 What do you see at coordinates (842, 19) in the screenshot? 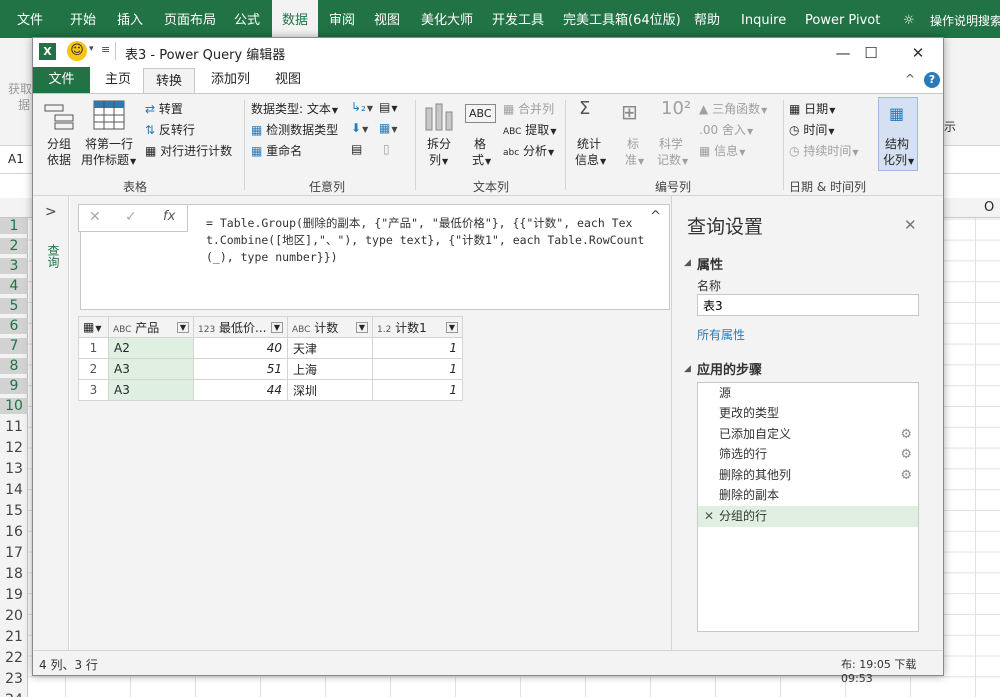
I see `excel-tab-power-pivot: Power Pivot` at bounding box center [842, 19].